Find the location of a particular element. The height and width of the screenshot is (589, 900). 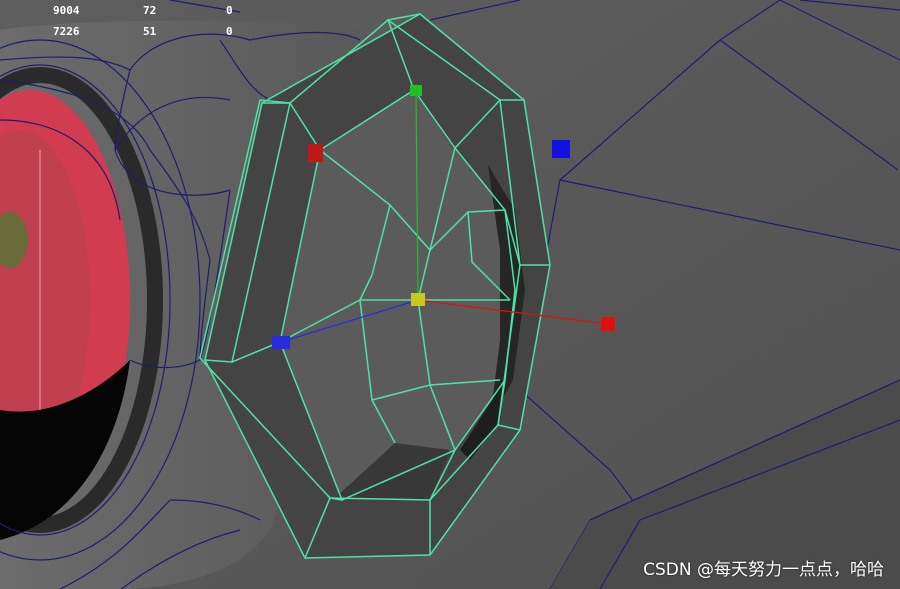

hud-value: 51 is located at coordinates (150, 31).